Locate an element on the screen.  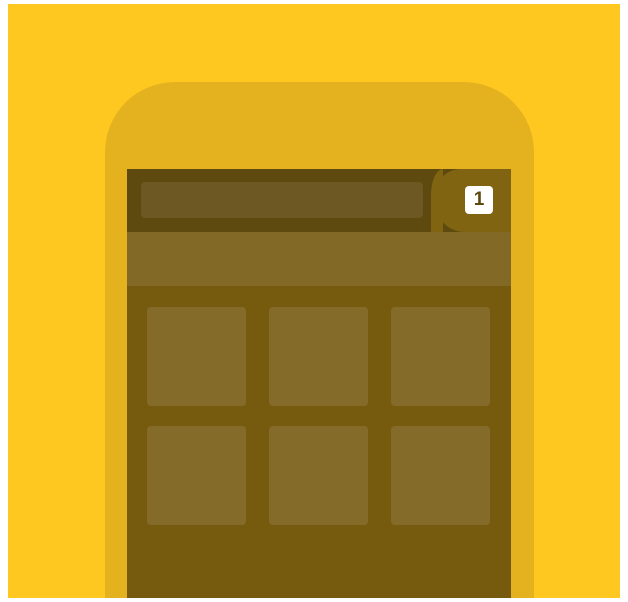
toolbar-band is located at coordinates (319, 259).